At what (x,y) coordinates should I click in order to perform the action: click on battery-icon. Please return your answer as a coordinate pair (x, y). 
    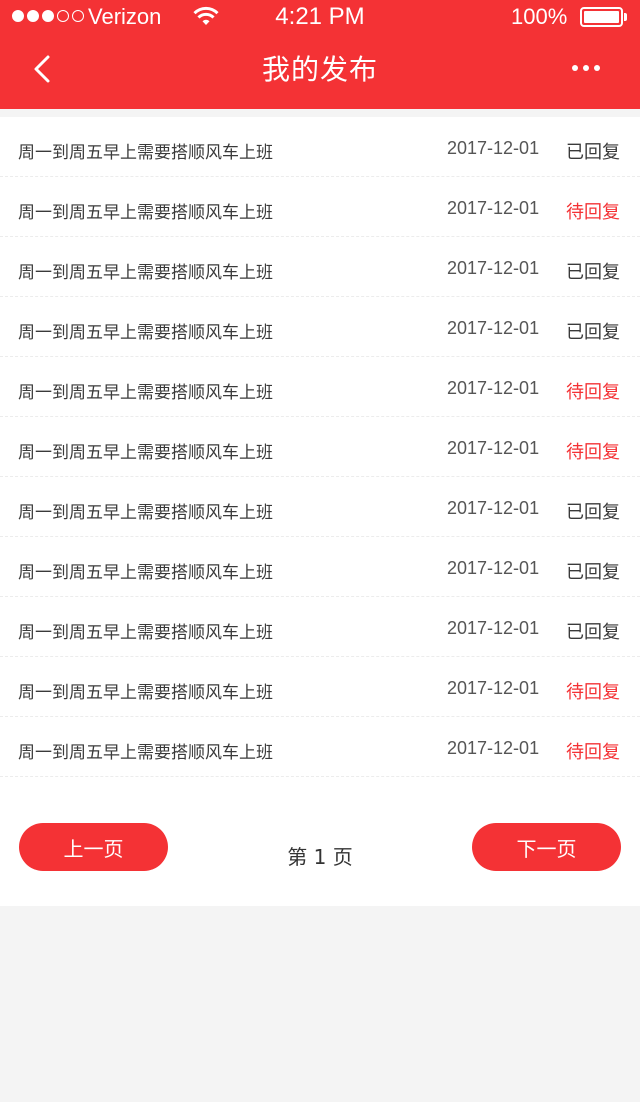
    Looking at the image, I should click on (601, 17).